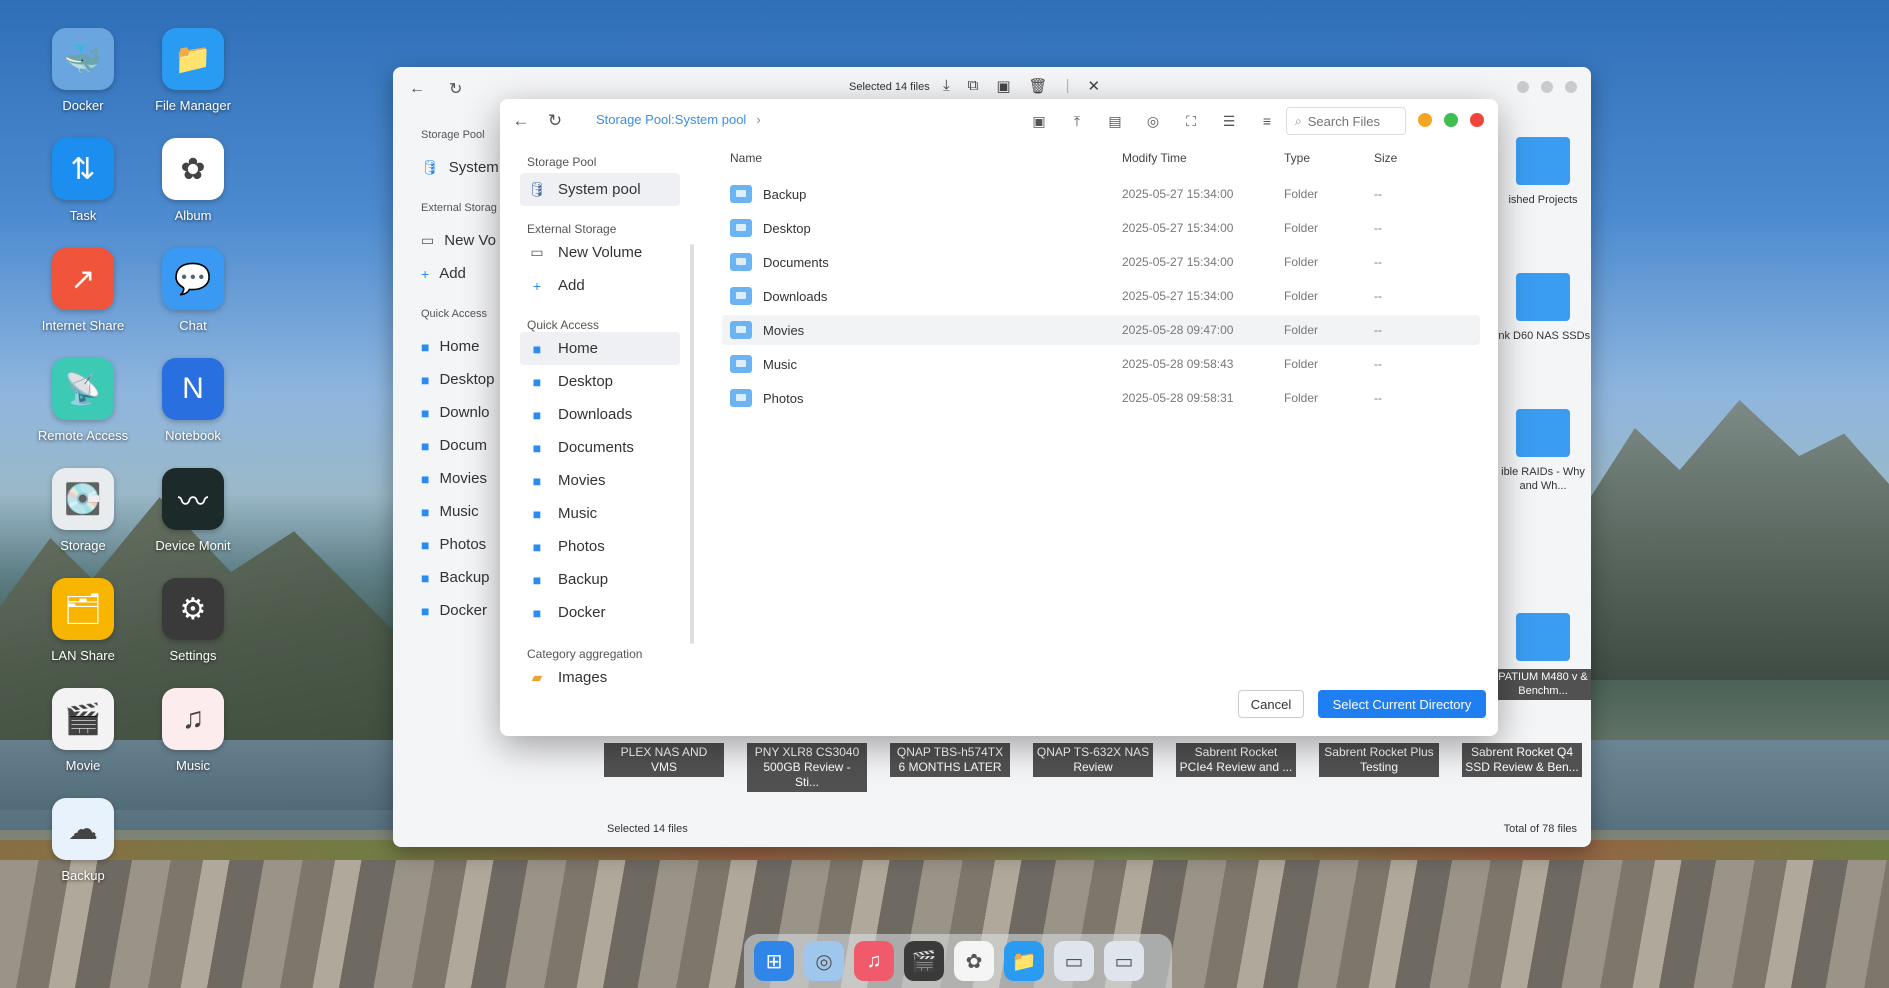 This screenshot has width=1889, height=988. I want to click on window-2-icon: ▭, so click(1124, 961).